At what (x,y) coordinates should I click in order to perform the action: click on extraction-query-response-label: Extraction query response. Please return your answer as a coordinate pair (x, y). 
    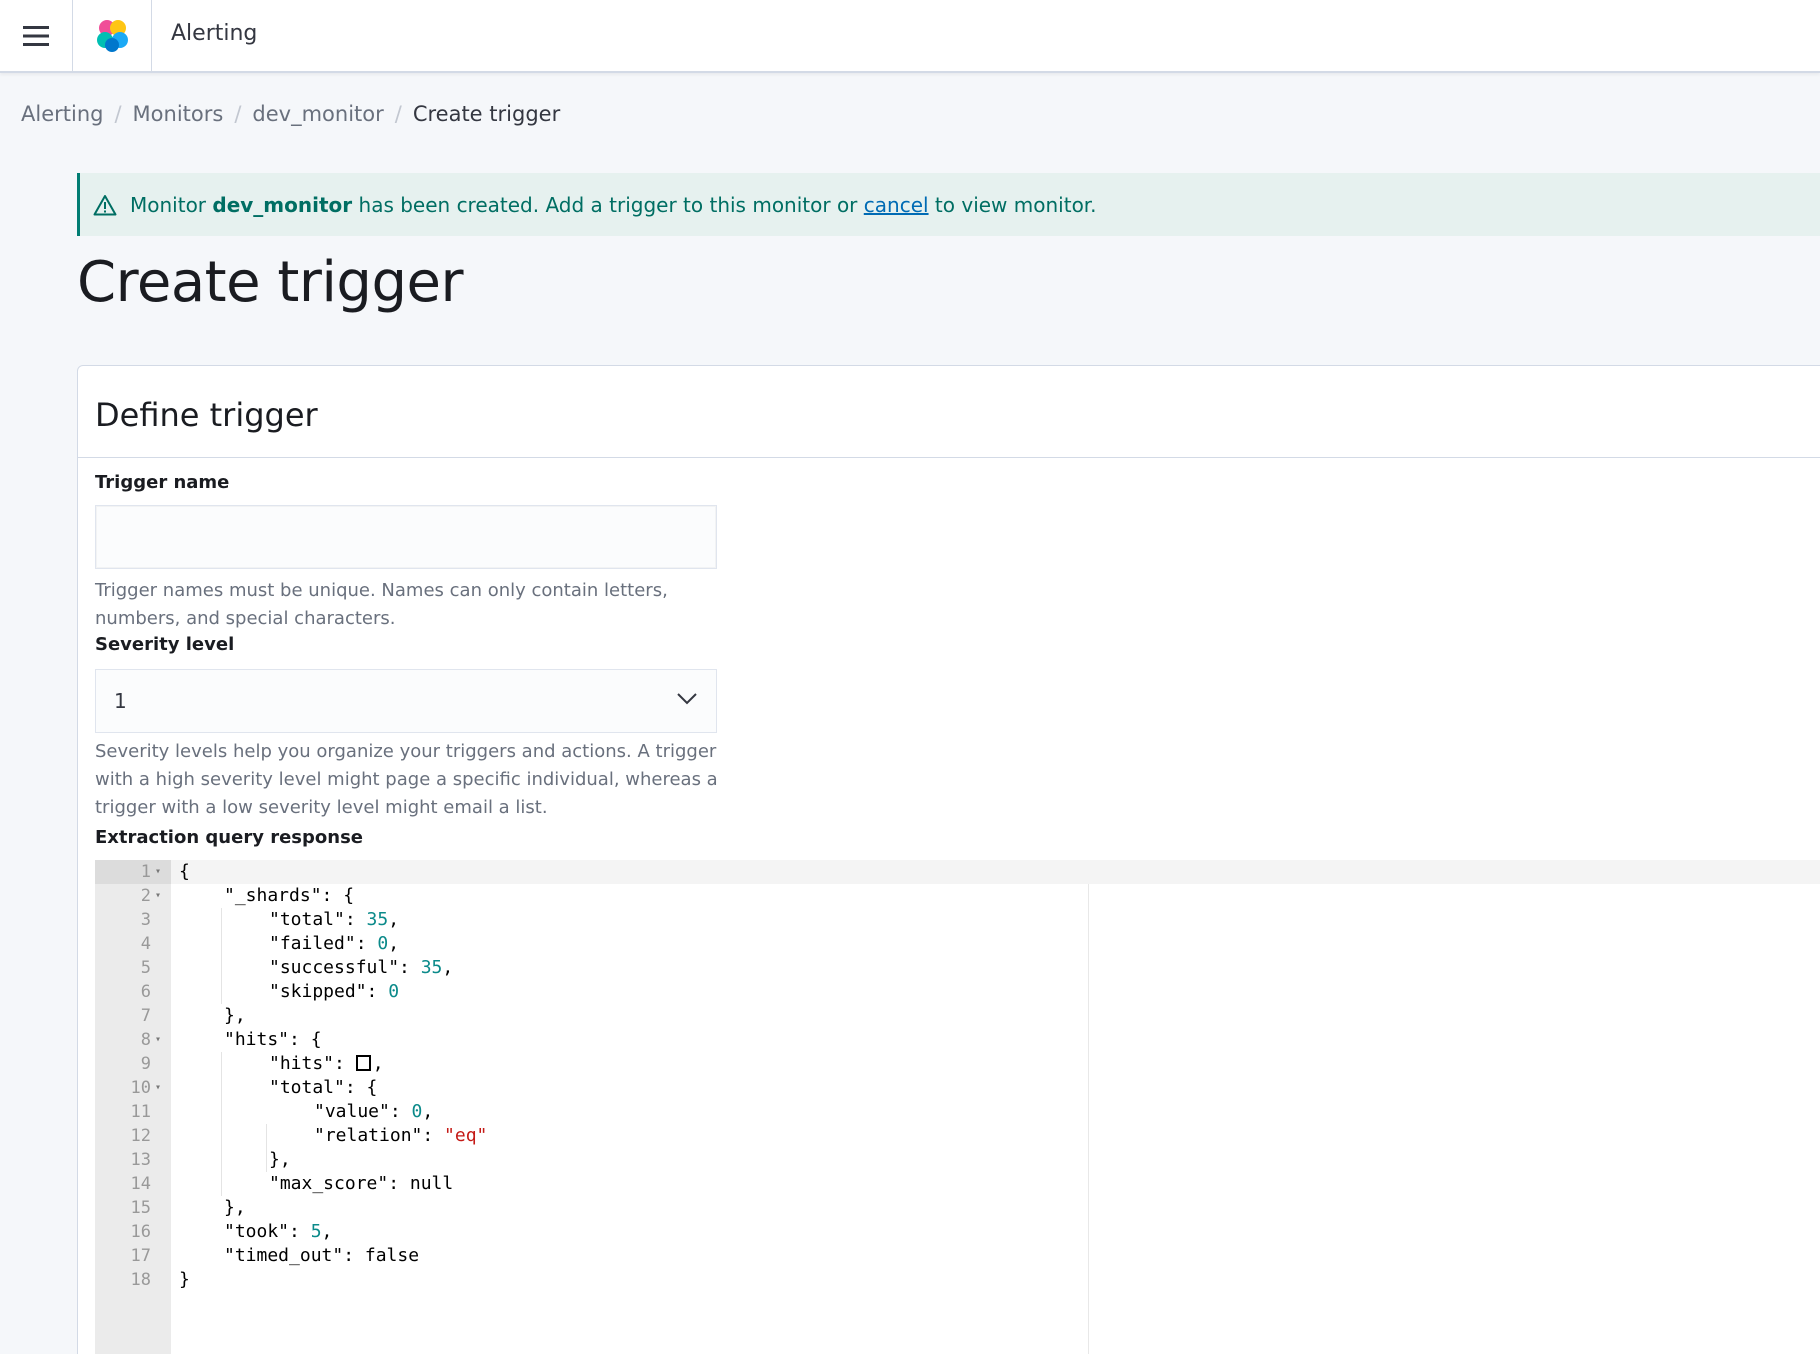
    Looking at the image, I should click on (229, 837).